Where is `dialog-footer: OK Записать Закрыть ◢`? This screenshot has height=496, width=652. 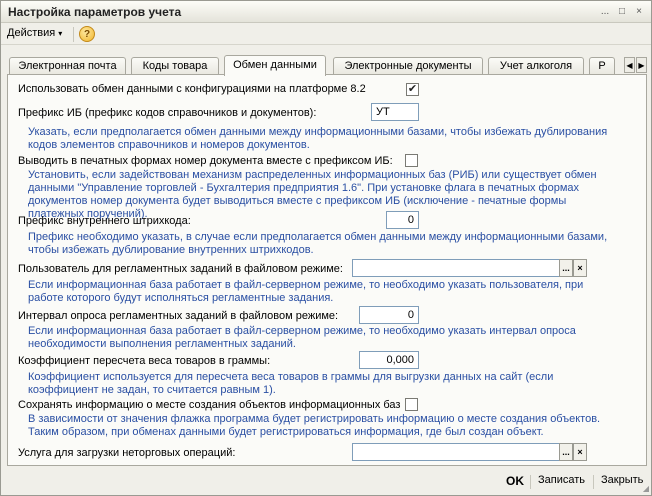
dialog-footer: OK Записать Закрыть ◢ is located at coordinates (326, 482).